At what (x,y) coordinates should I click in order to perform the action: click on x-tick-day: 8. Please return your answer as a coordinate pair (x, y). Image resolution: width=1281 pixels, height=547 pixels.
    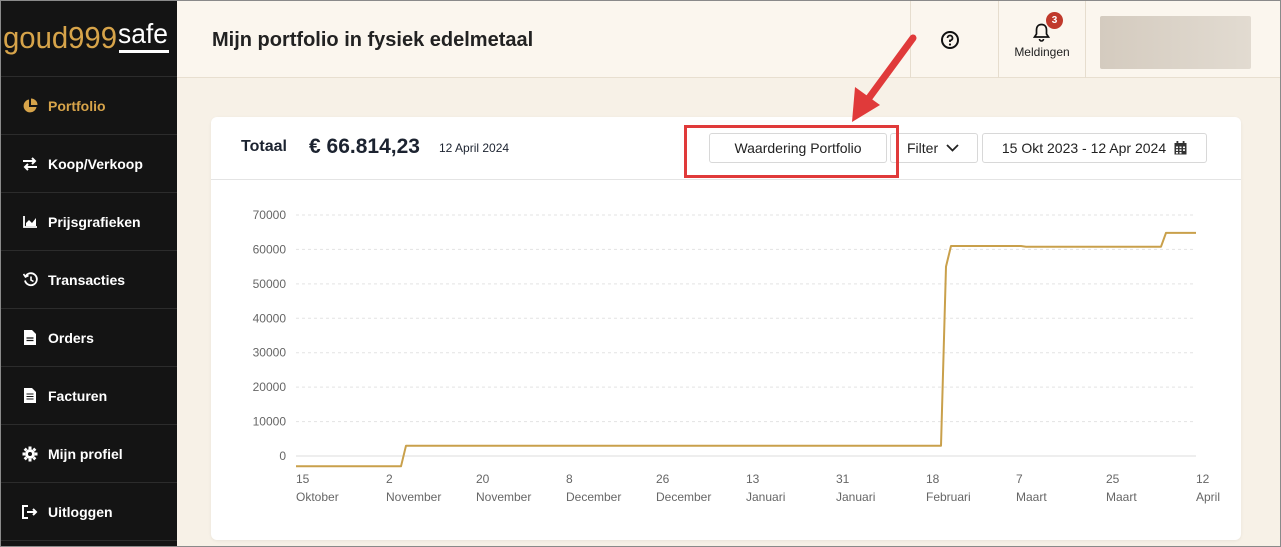
    Looking at the image, I should click on (569, 479).